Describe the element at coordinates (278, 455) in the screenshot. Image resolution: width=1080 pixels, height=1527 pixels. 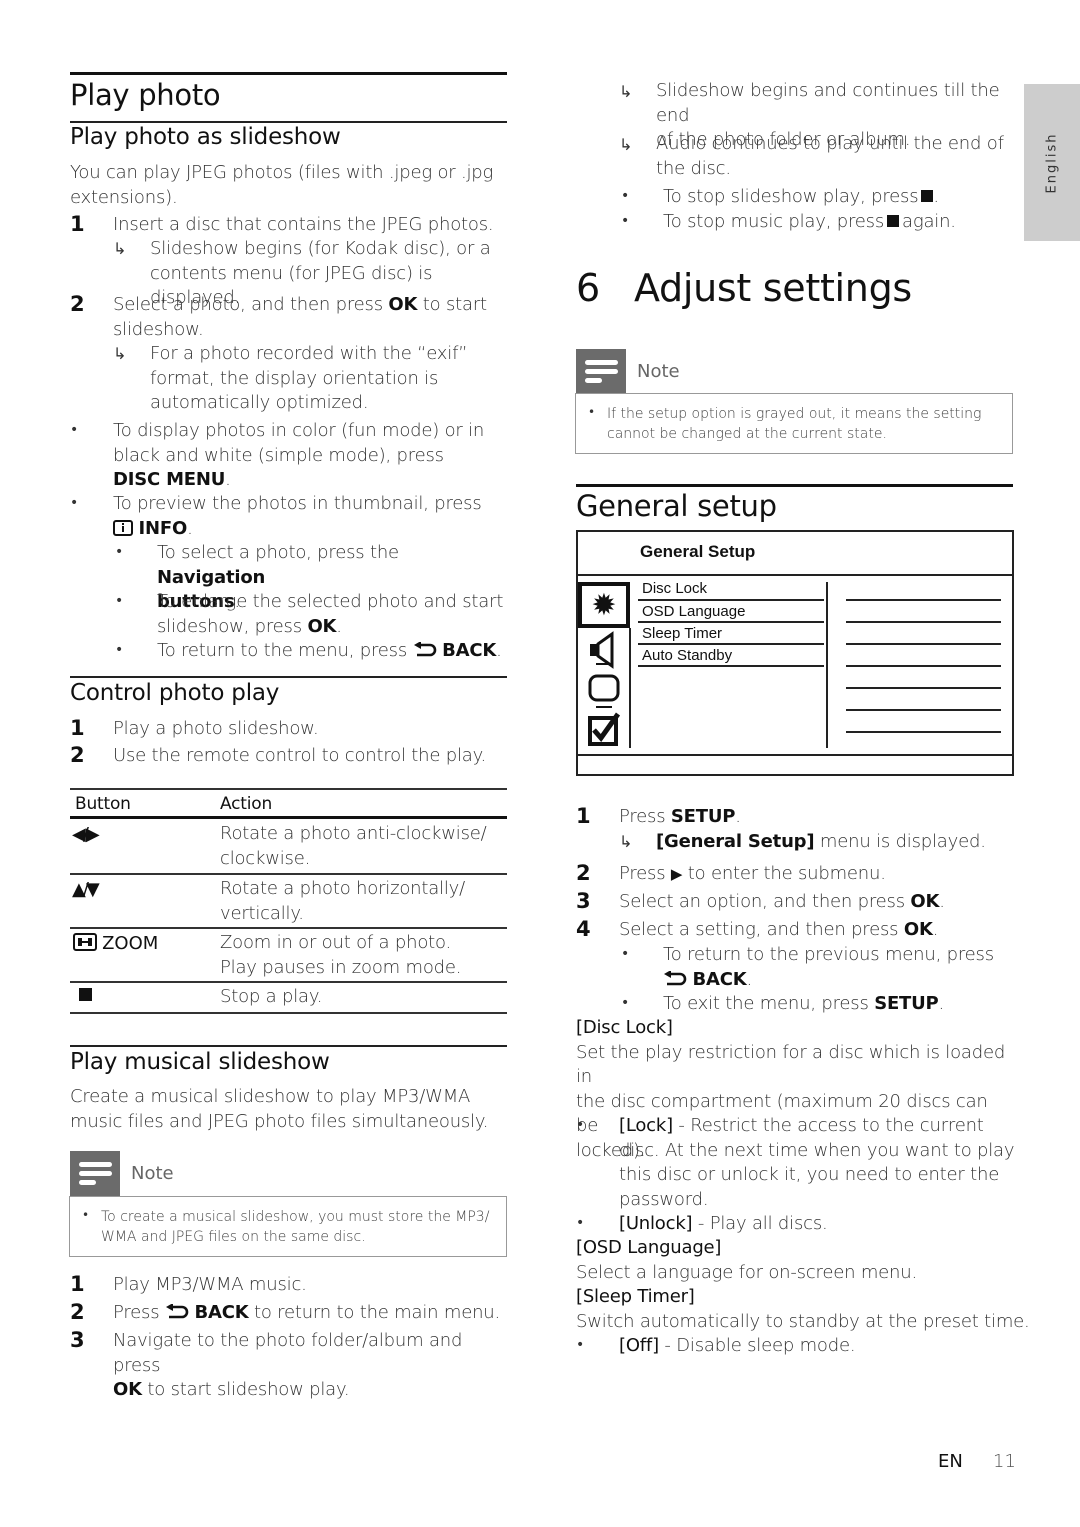
I see `text: black and white (simple mode), press` at that location.